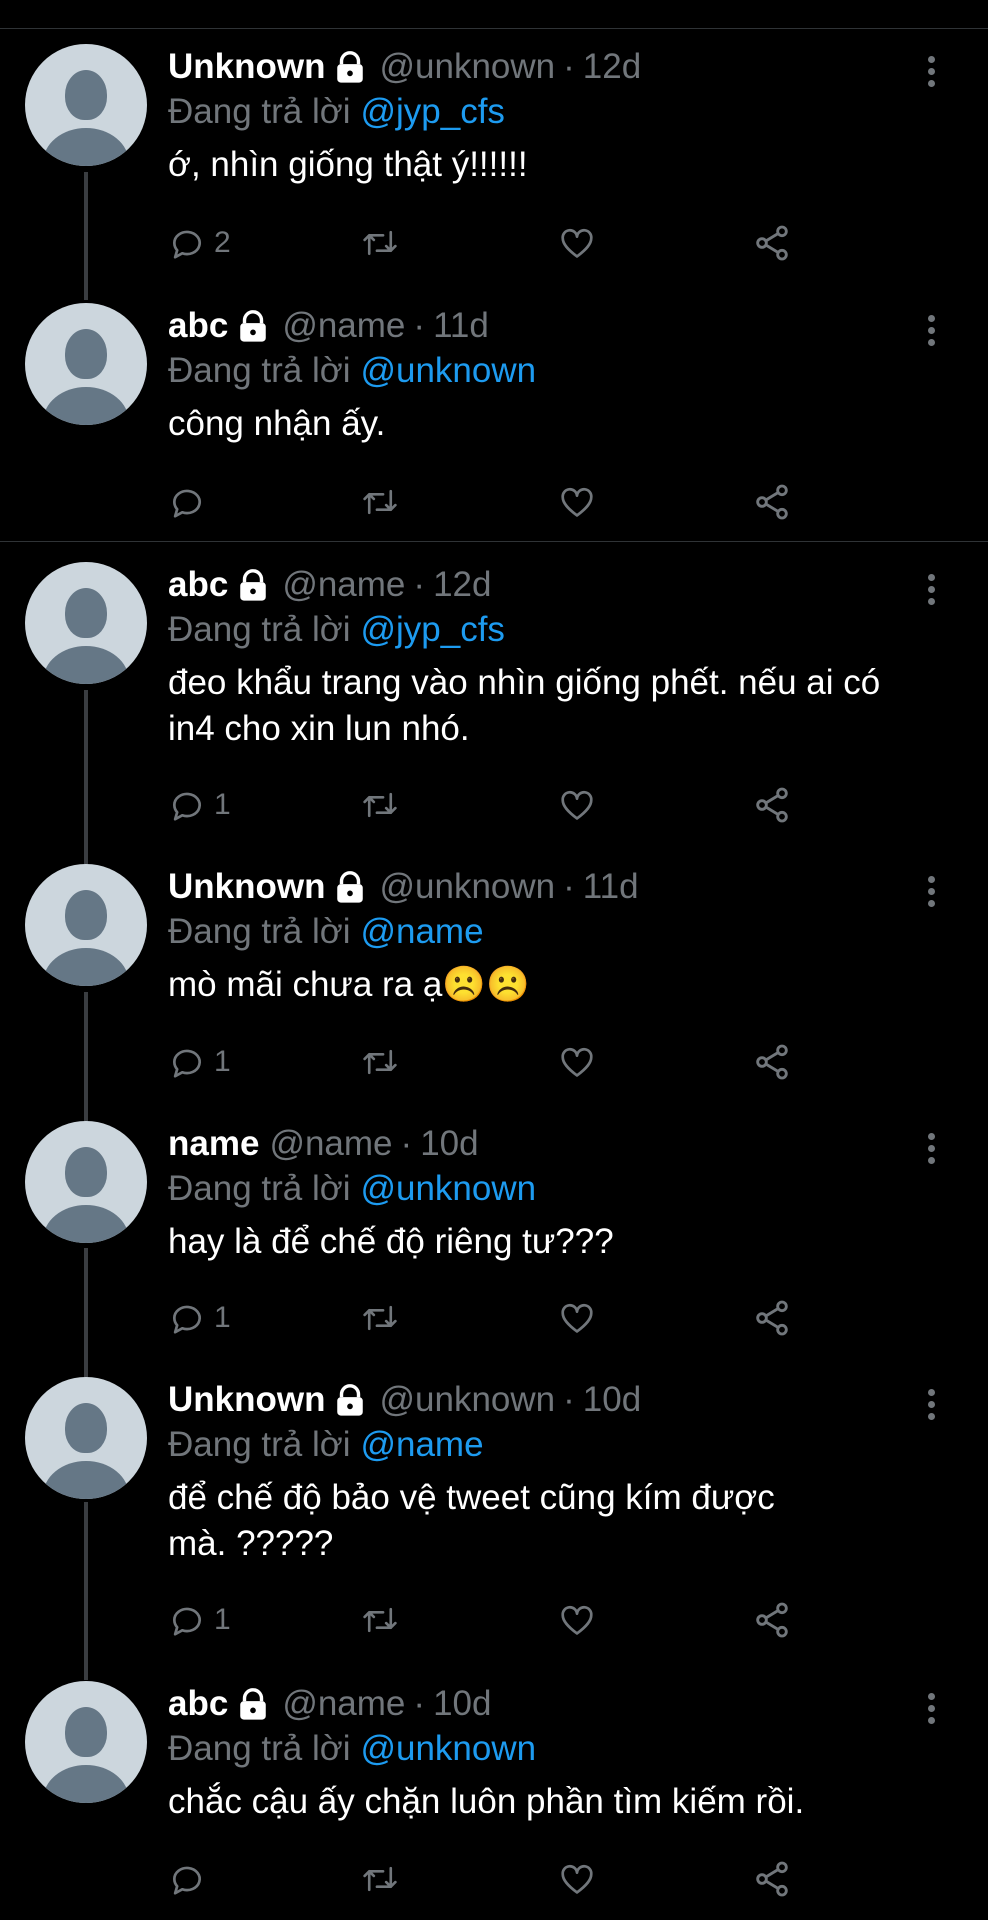 The width and height of the screenshot is (988, 1920). What do you see at coordinates (213, 1144) in the screenshot?
I see `display-name: name` at bounding box center [213, 1144].